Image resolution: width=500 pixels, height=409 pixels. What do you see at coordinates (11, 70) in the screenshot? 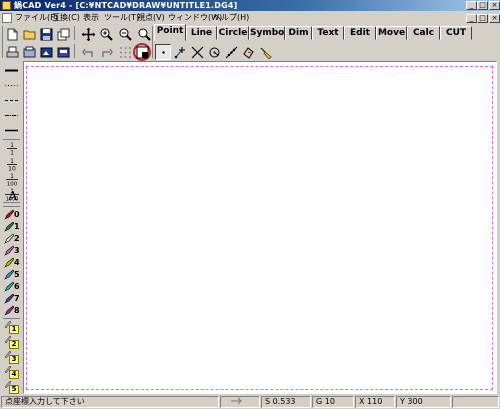
I see `line-solid-thick-icon` at bounding box center [11, 70].